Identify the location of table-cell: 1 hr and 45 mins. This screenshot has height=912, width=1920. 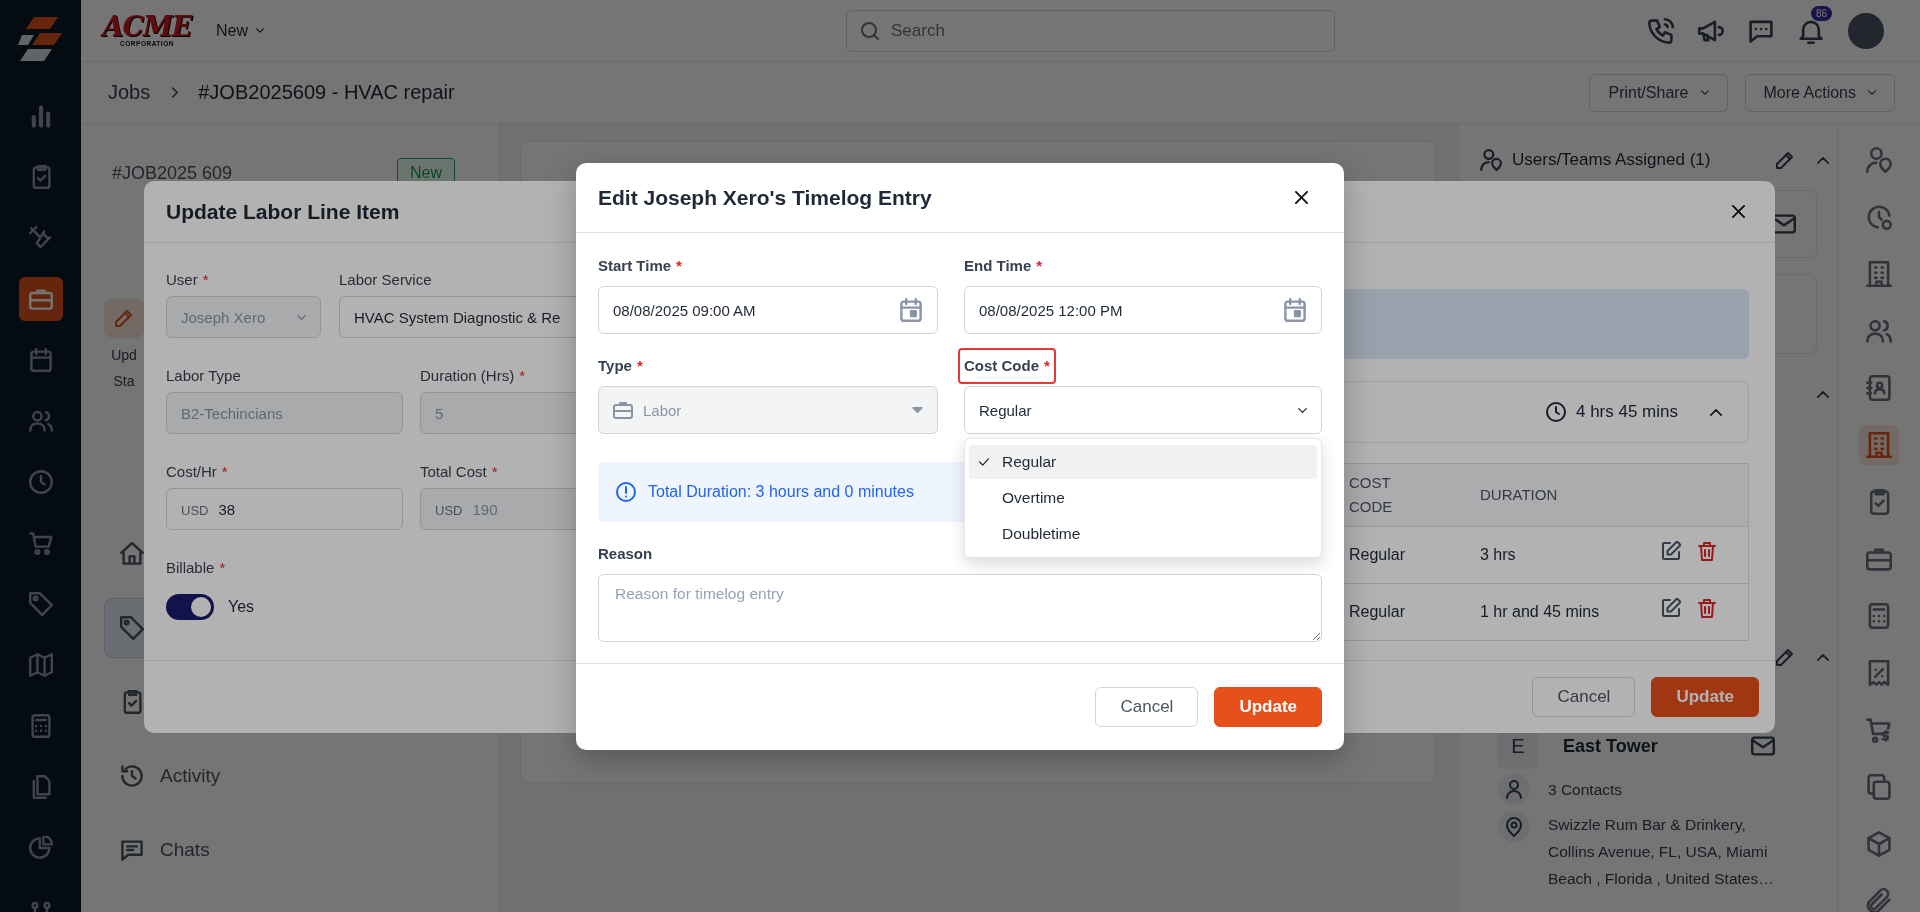
(1569, 612).